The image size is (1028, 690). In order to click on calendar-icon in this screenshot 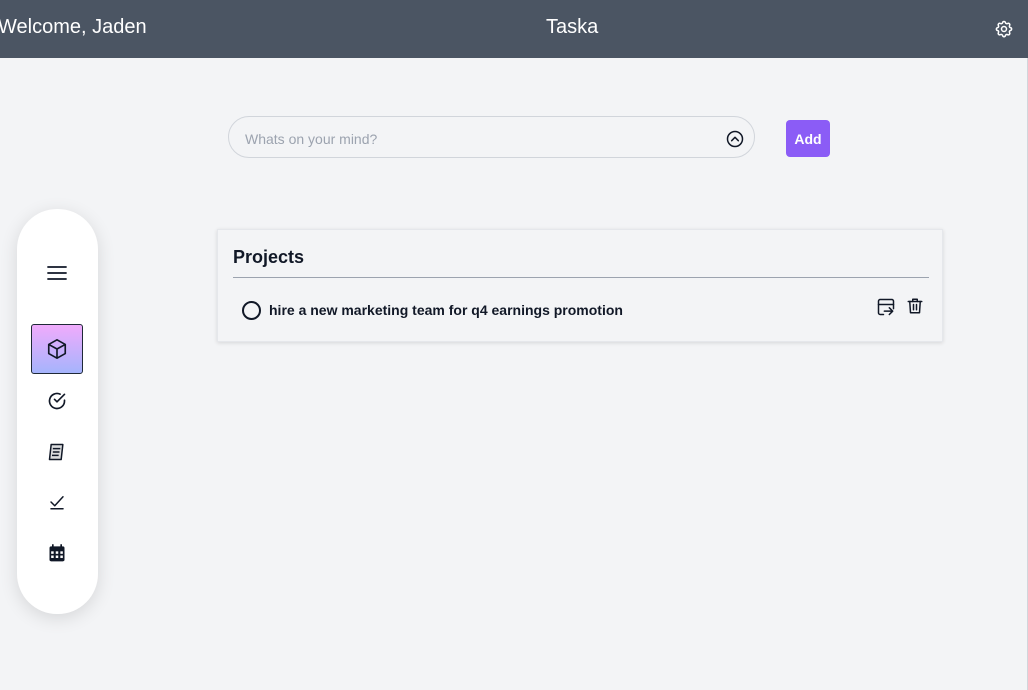, I will do `click(57, 553)`.